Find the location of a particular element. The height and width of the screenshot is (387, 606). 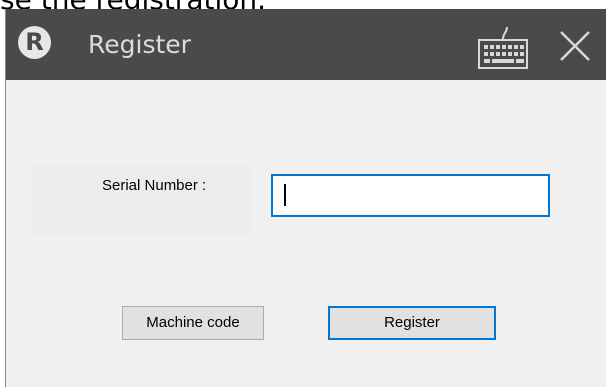

serial-number-label: Serial Number : is located at coordinates (154, 185).